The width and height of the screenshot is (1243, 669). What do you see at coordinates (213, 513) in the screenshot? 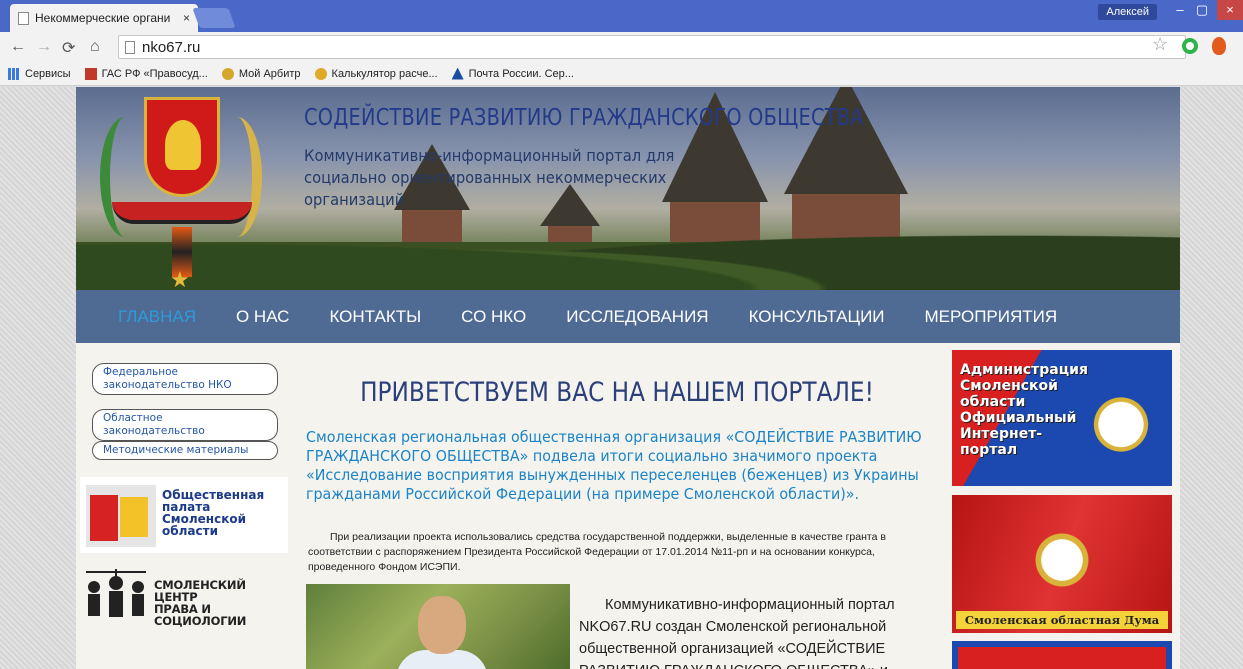
I see `chamber-banner-text: Общественная палата Смоленской области` at bounding box center [213, 513].